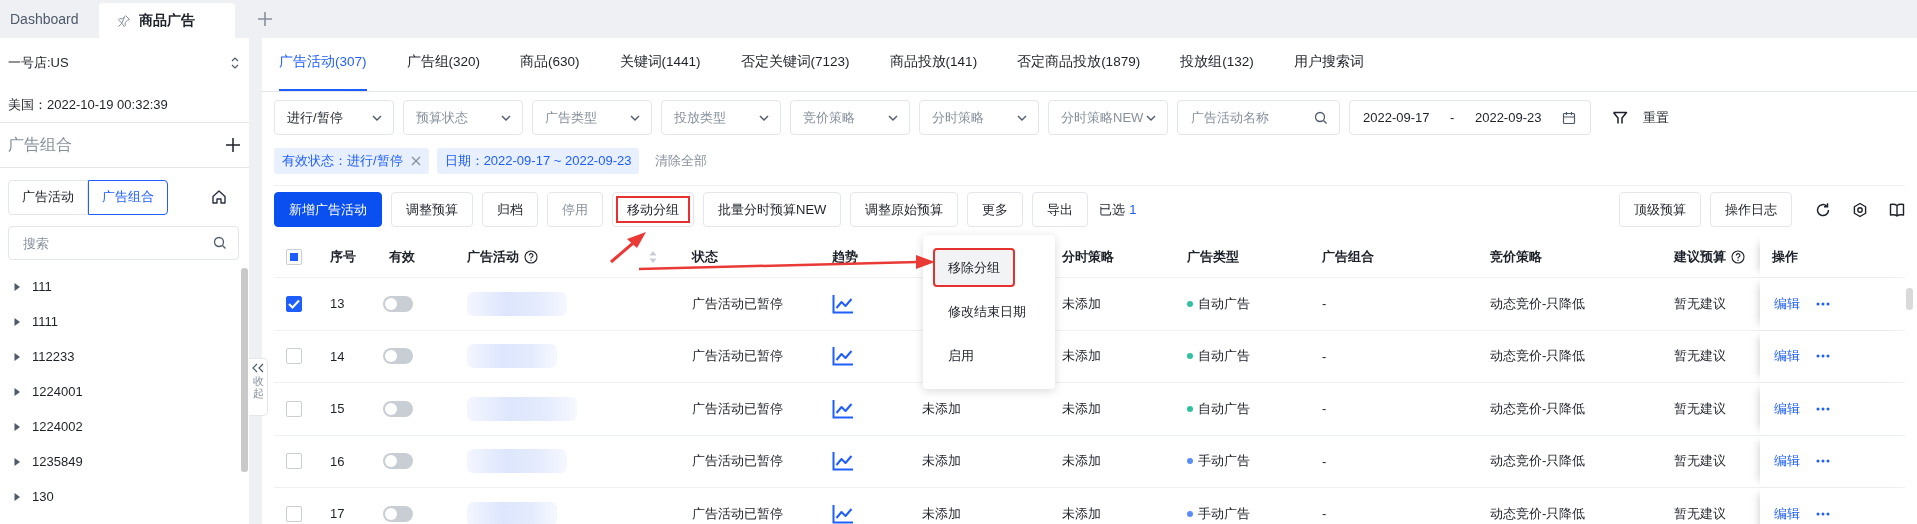  Describe the element at coordinates (1217, 64) in the screenshot. I see `tab: 投放组(132)` at that location.